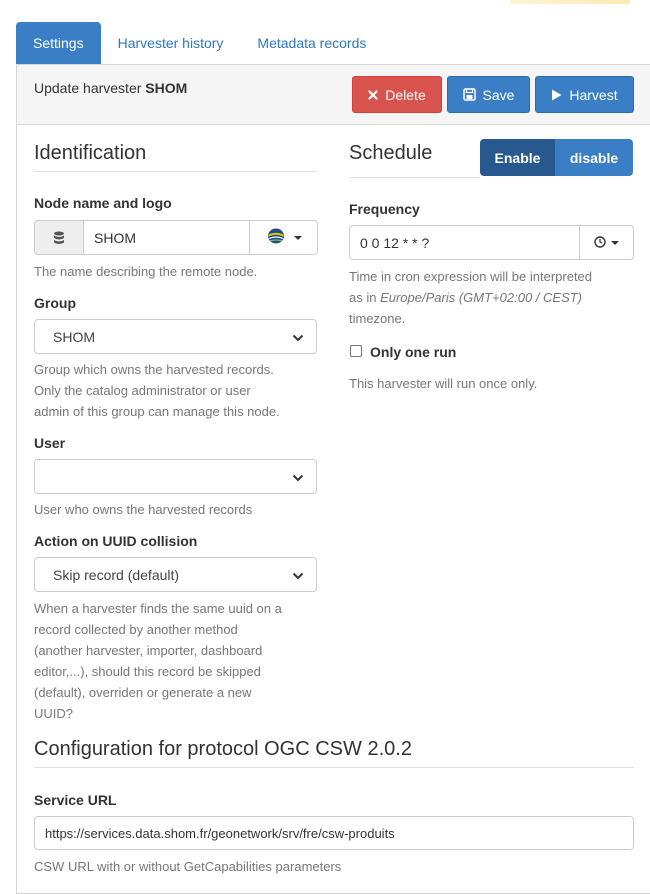  Describe the element at coordinates (143, 509) in the screenshot. I see `user-help: User who owns the harvested records` at that location.